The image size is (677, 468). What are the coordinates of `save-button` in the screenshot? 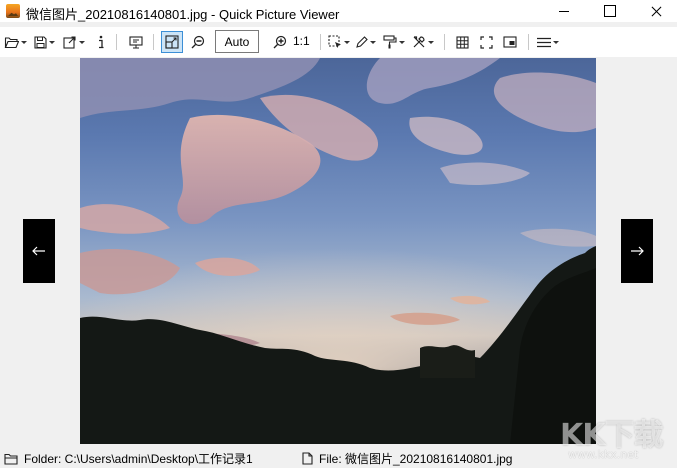 It's located at (44, 42).